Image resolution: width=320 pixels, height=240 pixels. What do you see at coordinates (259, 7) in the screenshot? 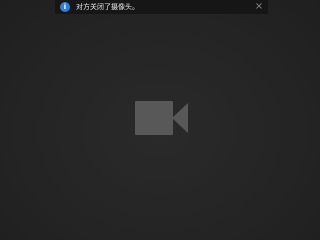
I see `close-icon: ×` at bounding box center [259, 7].